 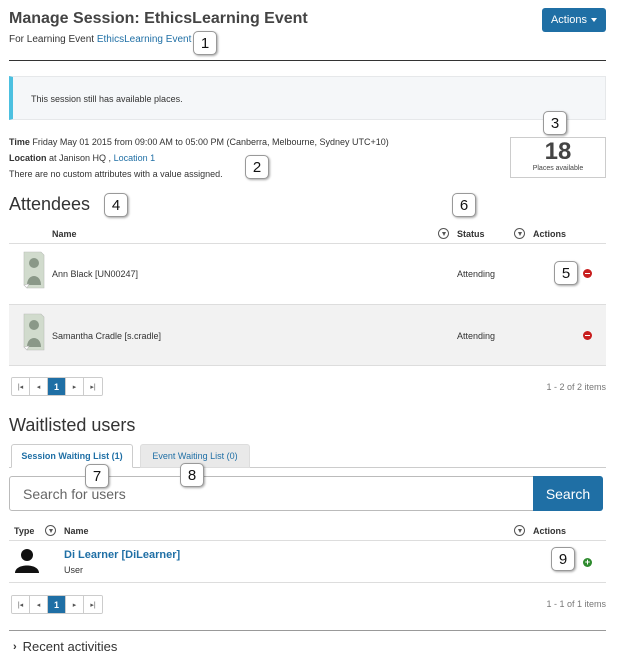 What do you see at coordinates (307, 630) in the screenshot?
I see `section-divider` at bounding box center [307, 630].